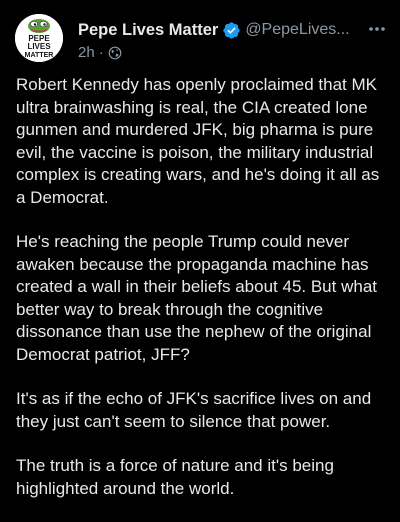 This screenshot has width=400, height=522. What do you see at coordinates (86, 52) in the screenshot?
I see `timestamp: 2h` at bounding box center [86, 52].